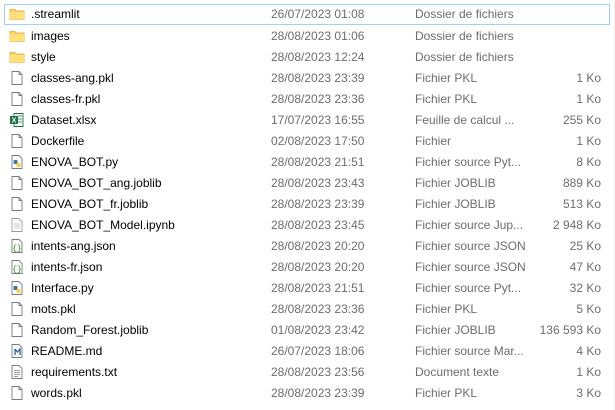 The height and width of the screenshot is (410, 615). Describe the element at coordinates (318, 183) in the screenshot. I see `file-date-modified: 28/08/2023 23:43` at that location.